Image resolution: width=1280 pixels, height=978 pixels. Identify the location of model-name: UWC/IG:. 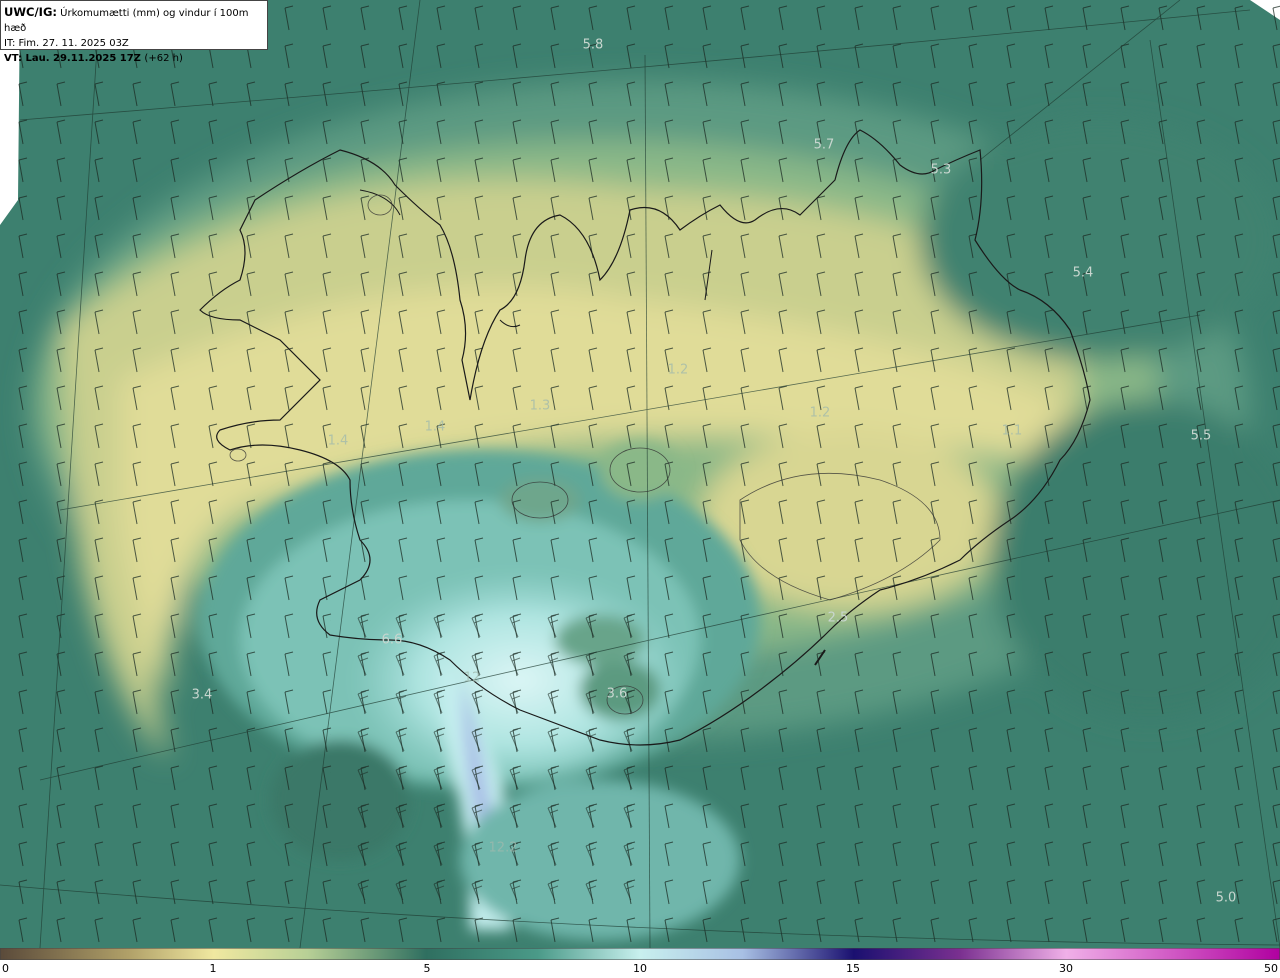
(30, 12).